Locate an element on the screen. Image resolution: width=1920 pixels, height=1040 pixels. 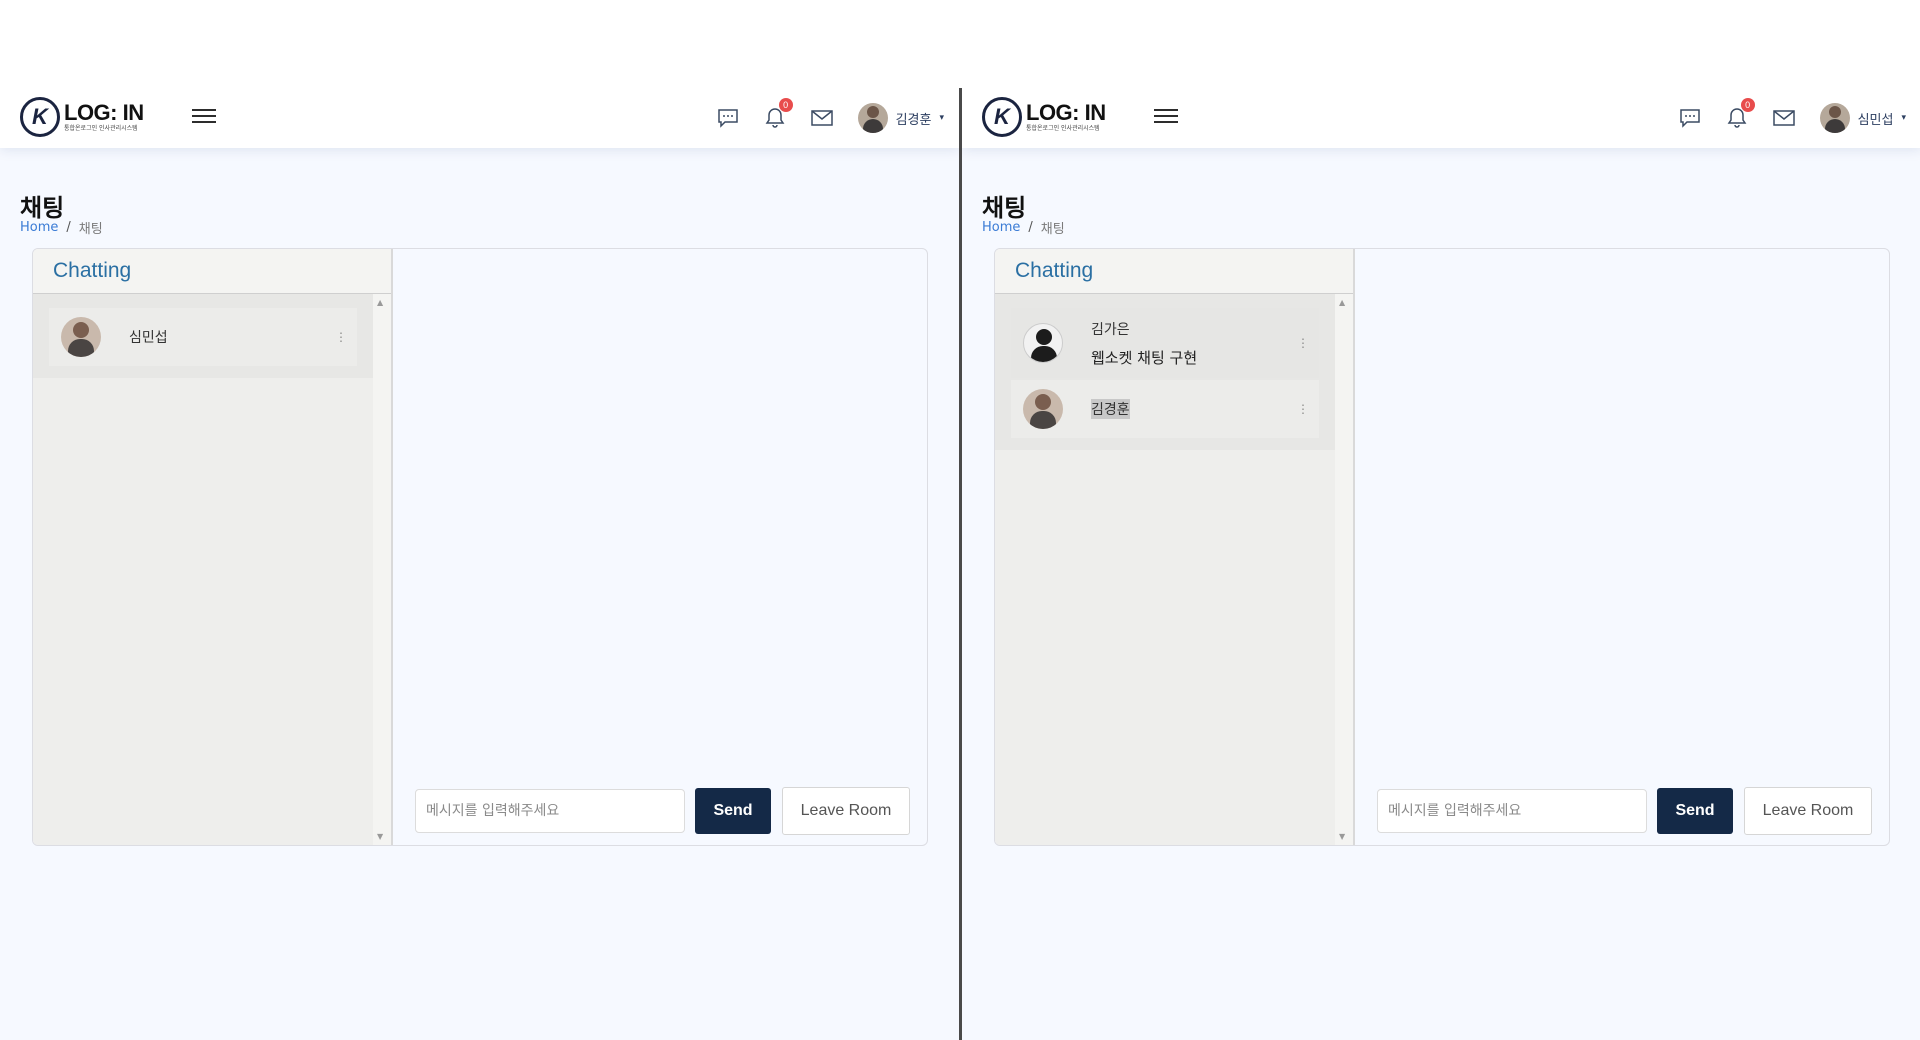
profile-menu: 김경훈 ▾ is located at coordinates (900, 118).